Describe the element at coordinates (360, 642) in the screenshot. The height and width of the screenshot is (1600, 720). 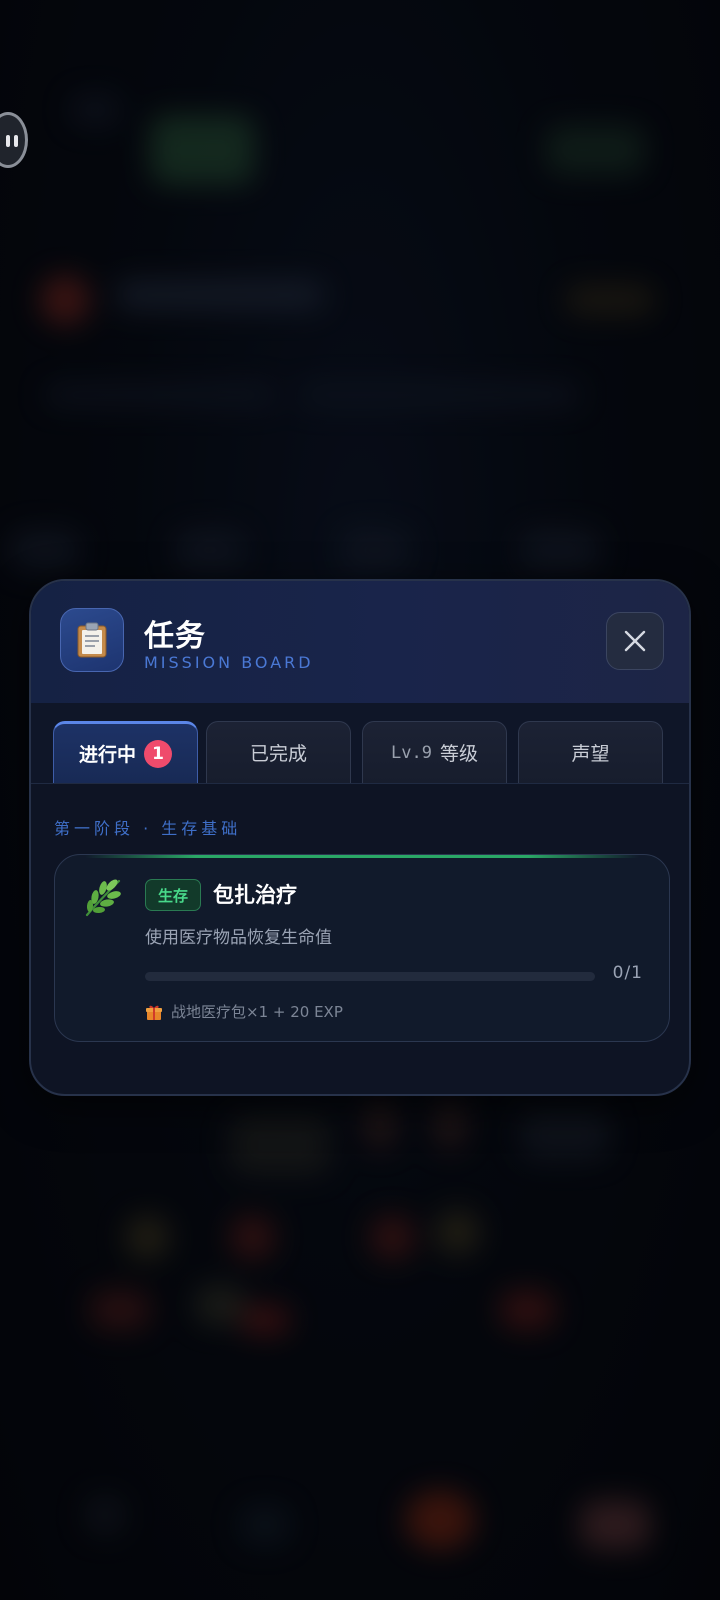
I see `dialog-header: 任务 MISSION BOARD` at that location.